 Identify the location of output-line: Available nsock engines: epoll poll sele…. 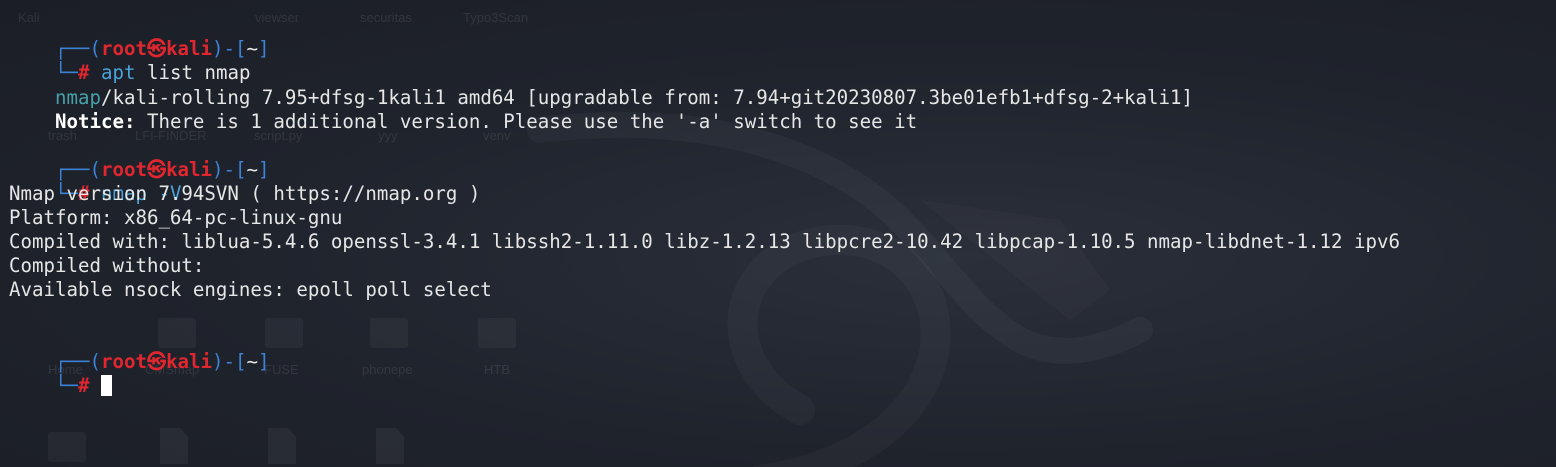
(250, 289).